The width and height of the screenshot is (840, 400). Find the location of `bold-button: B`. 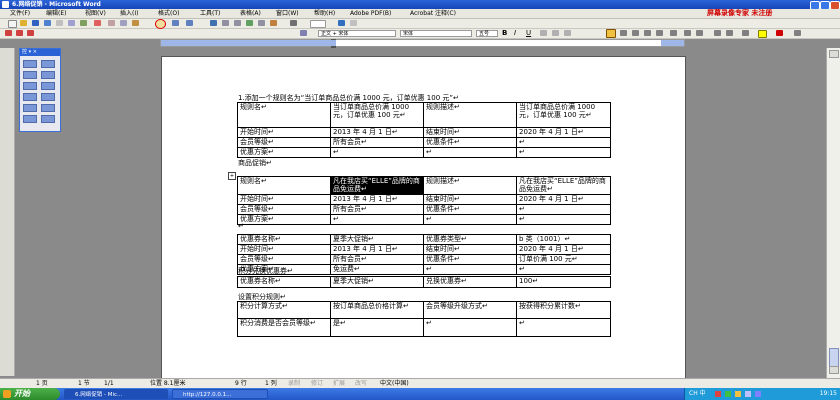

bold-button: B is located at coordinates (504, 33).